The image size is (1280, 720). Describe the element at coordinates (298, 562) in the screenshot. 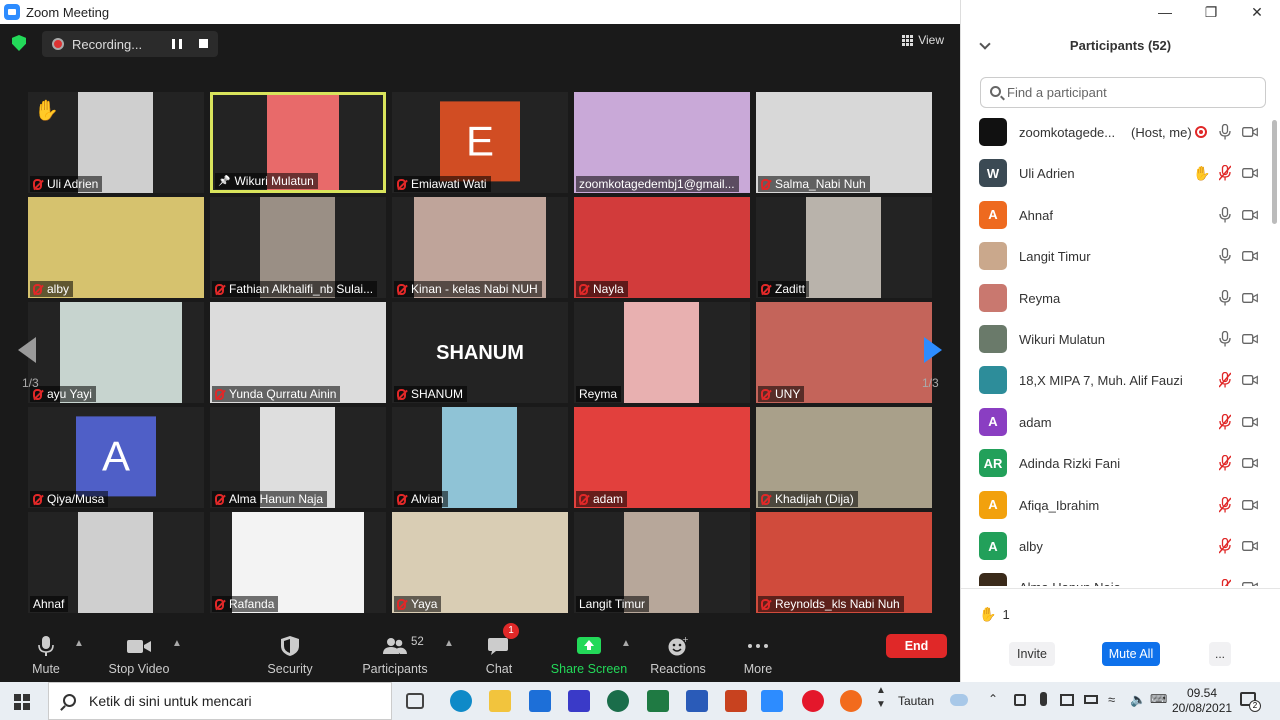

I see `video-tile: Rafanda` at that location.